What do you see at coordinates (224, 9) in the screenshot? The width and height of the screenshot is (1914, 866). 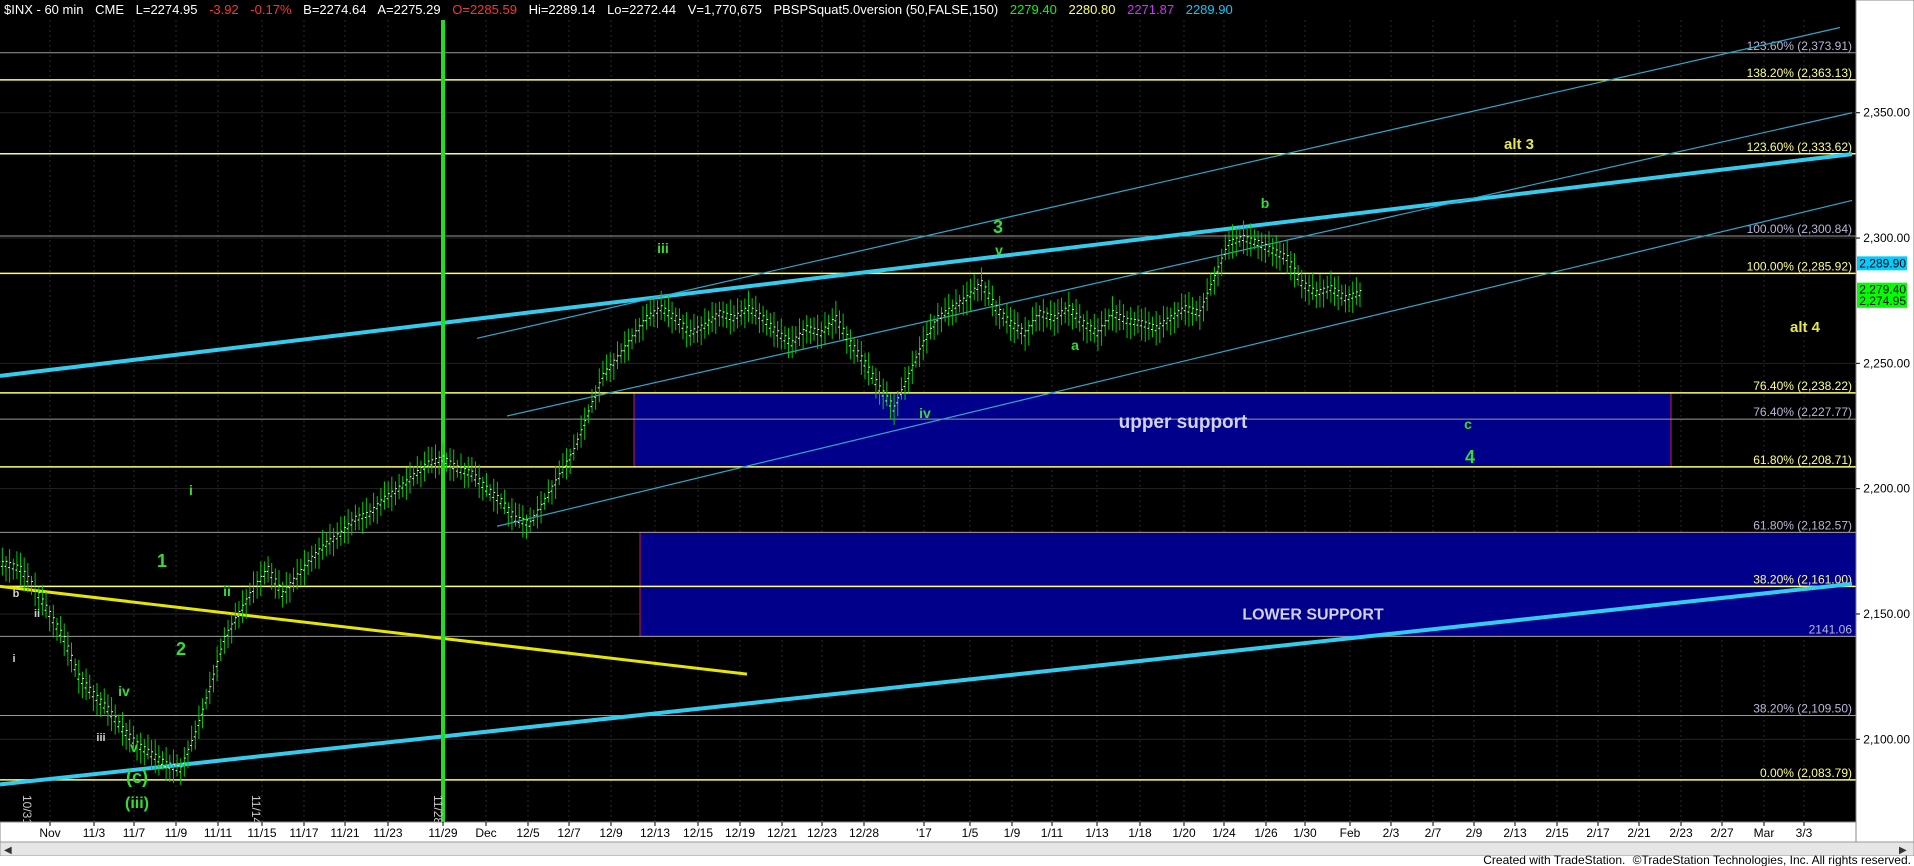 I see `header-change: -3.92` at bounding box center [224, 9].